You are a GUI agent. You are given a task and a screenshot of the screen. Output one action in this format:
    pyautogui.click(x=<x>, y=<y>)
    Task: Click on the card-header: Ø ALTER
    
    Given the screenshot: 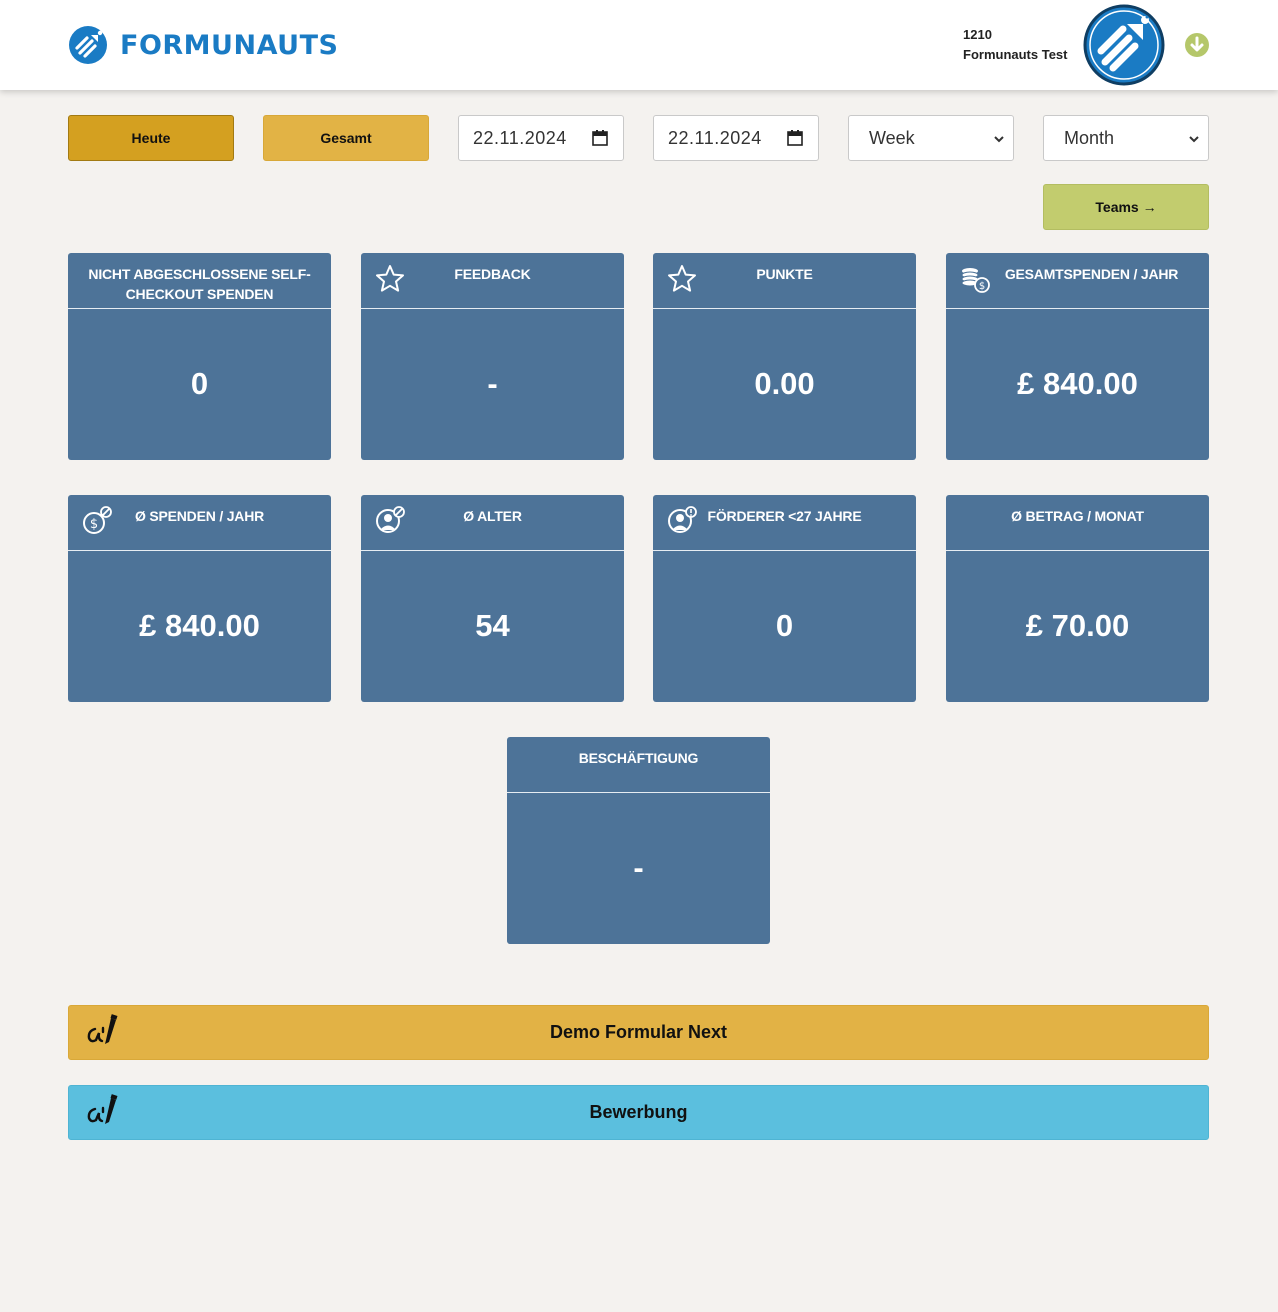 What is the action you would take?
    pyautogui.click(x=492, y=523)
    